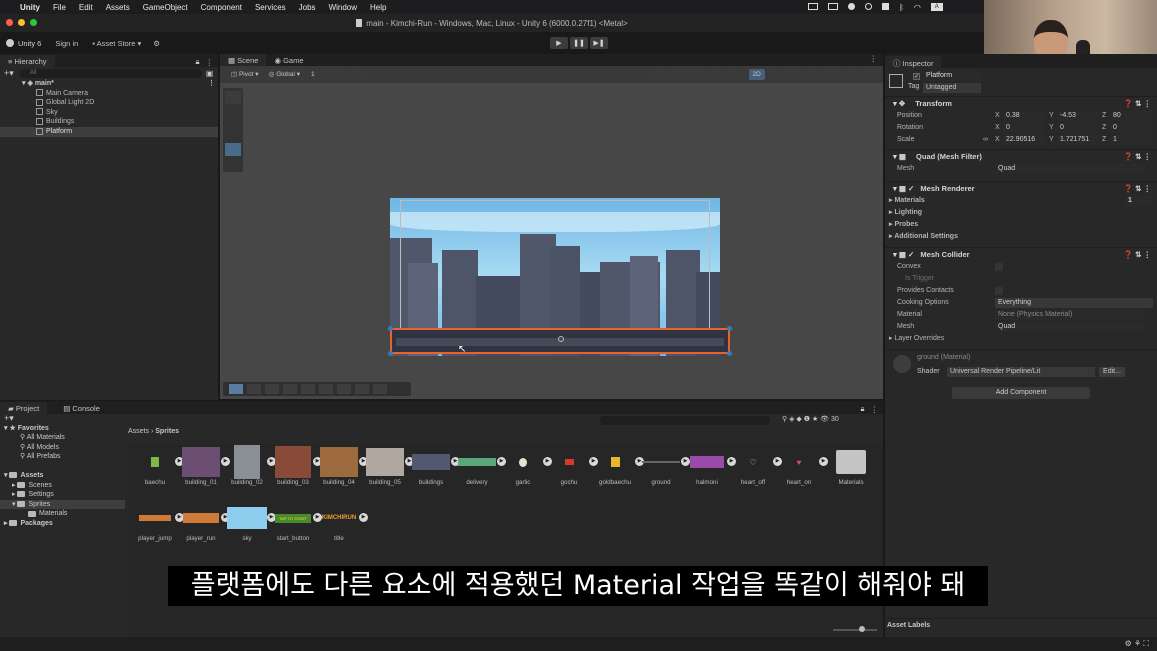 The image size is (1157, 651). I want to click on thumbnail-size-slider, so click(855, 629).